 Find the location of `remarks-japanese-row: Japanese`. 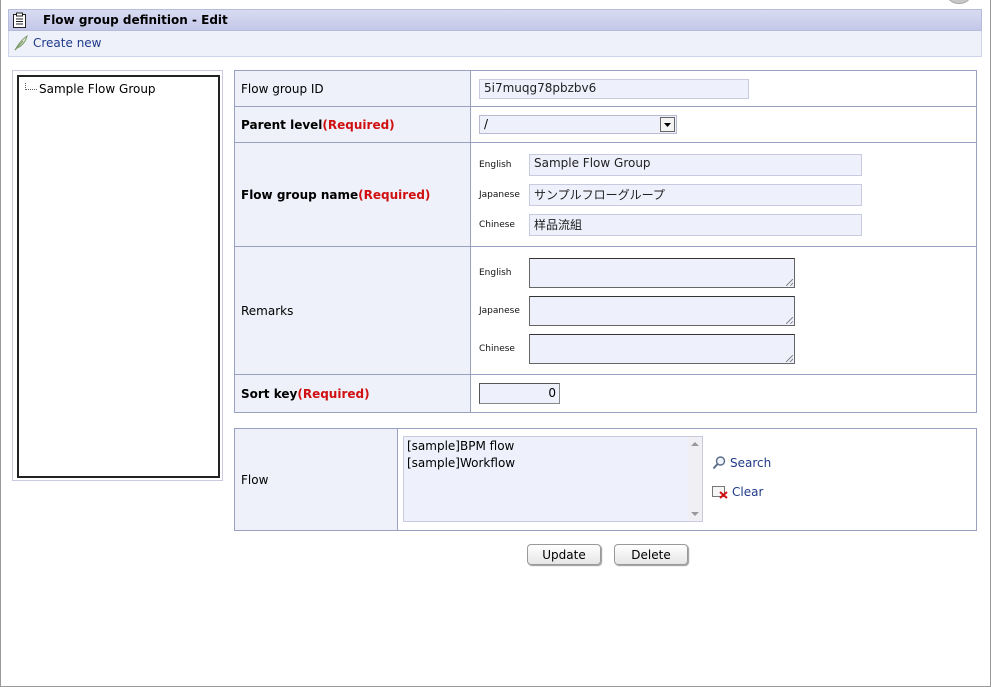

remarks-japanese-row: Japanese is located at coordinates (727, 311).